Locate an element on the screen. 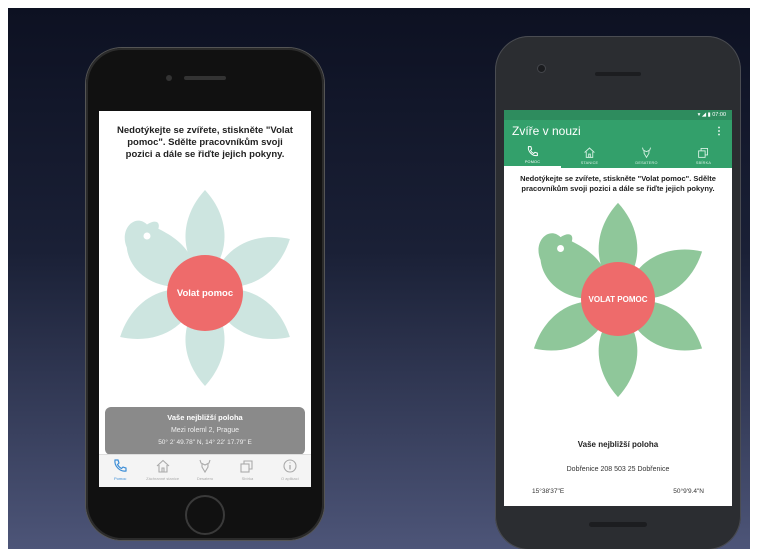  ios-tab-pomoc: Pomoc is located at coordinates (120, 471).